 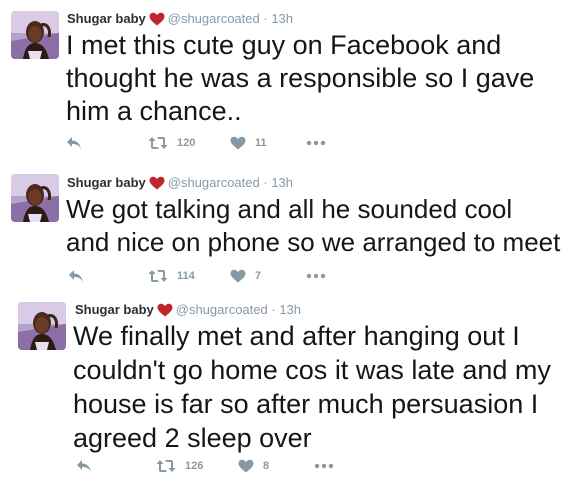 I want to click on like-count: 8, so click(x=266, y=466).